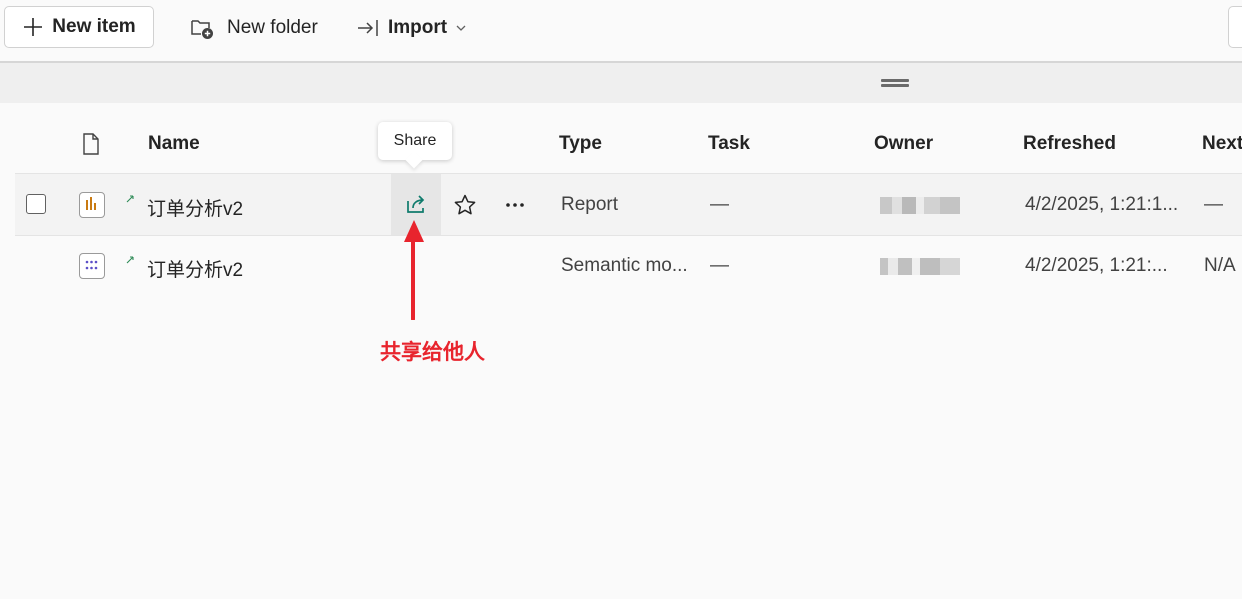 This screenshot has width=1242, height=599. What do you see at coordinates (368, 28) in the screenshot?
I see `import-arrow-icon` at bounding box center [368, 28].